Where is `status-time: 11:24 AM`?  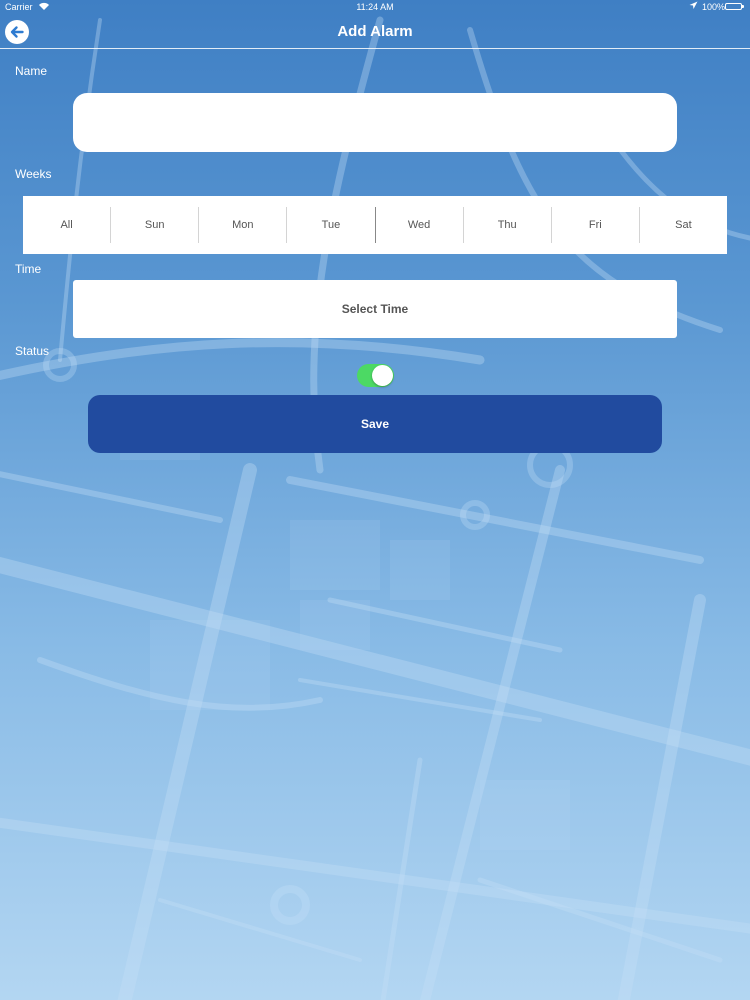 status-time: 11:24 AM is located at coordinates (375, 7).